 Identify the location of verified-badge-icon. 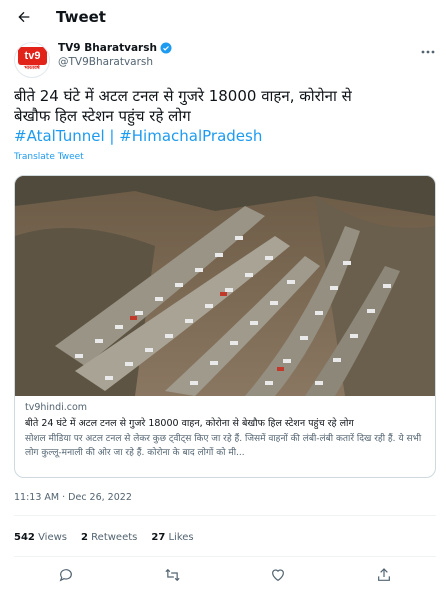
(166, 48).